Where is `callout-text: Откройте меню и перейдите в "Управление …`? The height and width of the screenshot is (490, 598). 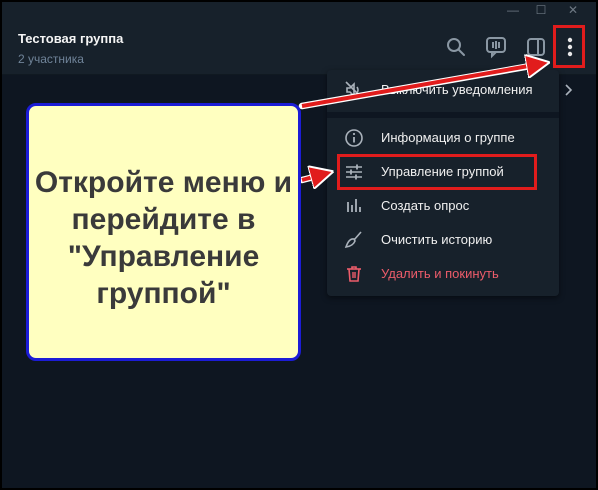 callout-text: Откройте меню и перейдите в "Управление … is located at coordinates (163, 238).